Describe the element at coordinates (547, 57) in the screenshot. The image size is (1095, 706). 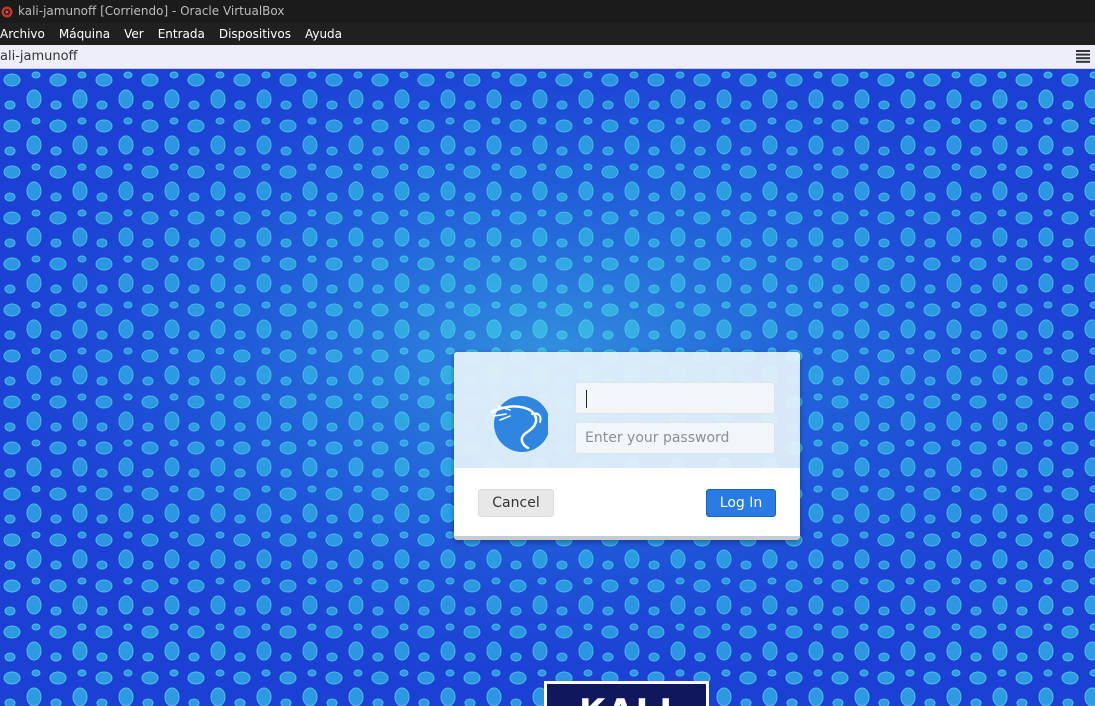
I see `vm-header-bar: ali-jamunoff` at that location.